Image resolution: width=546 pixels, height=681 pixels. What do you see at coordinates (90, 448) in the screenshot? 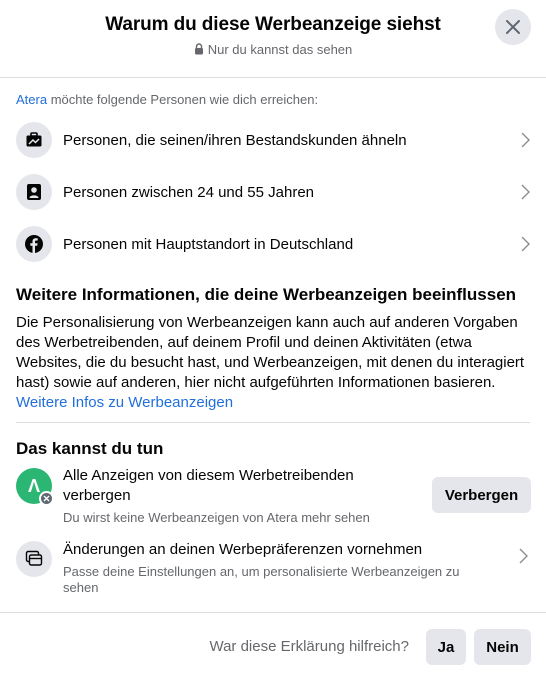
I see `actions-title: Das kannst du tun` at bounding box center [90, 448].